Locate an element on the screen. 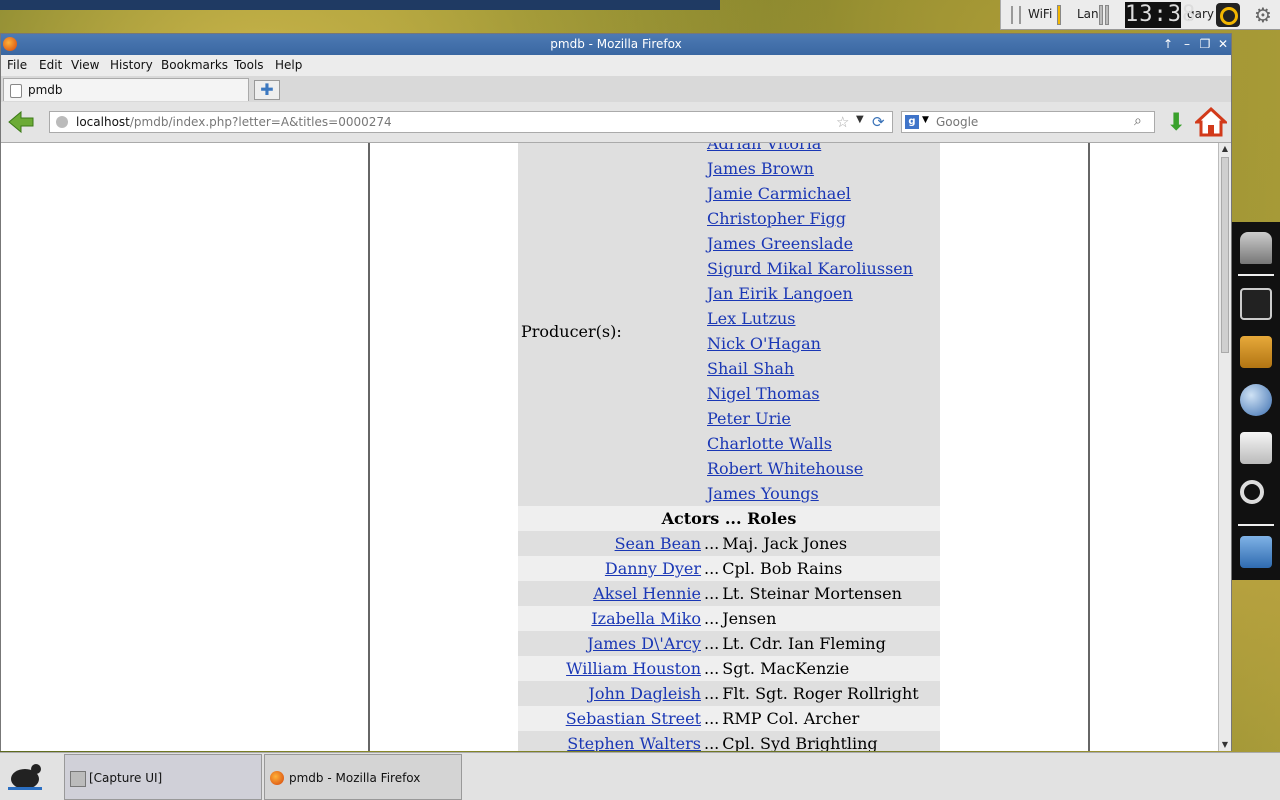 The image size is (1280, 800). producer-link: James Greenslade is located at coordinates (780, 243).